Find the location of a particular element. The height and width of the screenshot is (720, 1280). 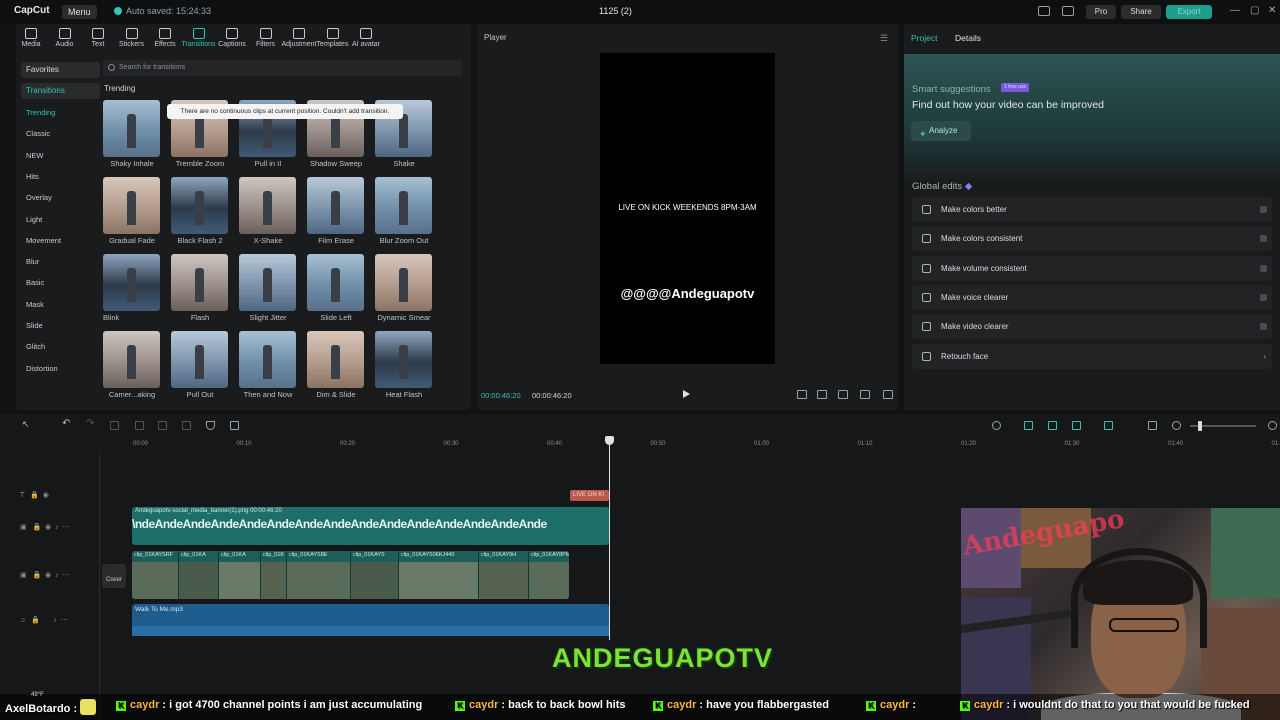

tab-ai-avatar: AI avatar is located at coordinates (366, 38).